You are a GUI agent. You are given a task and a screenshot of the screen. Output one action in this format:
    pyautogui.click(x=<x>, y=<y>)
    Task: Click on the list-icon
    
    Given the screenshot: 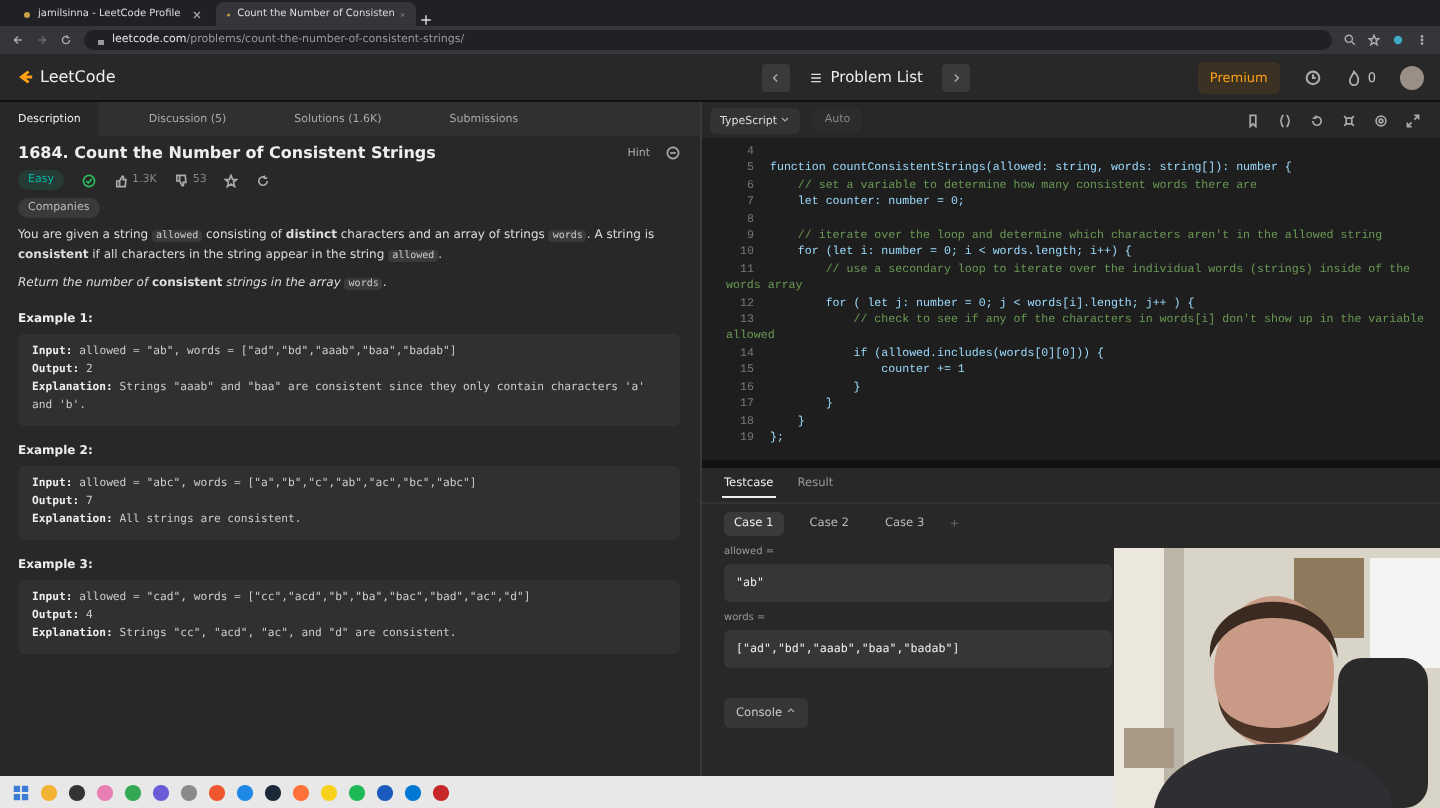 What is the action you would take?
    pyautogui.click(x=816, y=77)
    